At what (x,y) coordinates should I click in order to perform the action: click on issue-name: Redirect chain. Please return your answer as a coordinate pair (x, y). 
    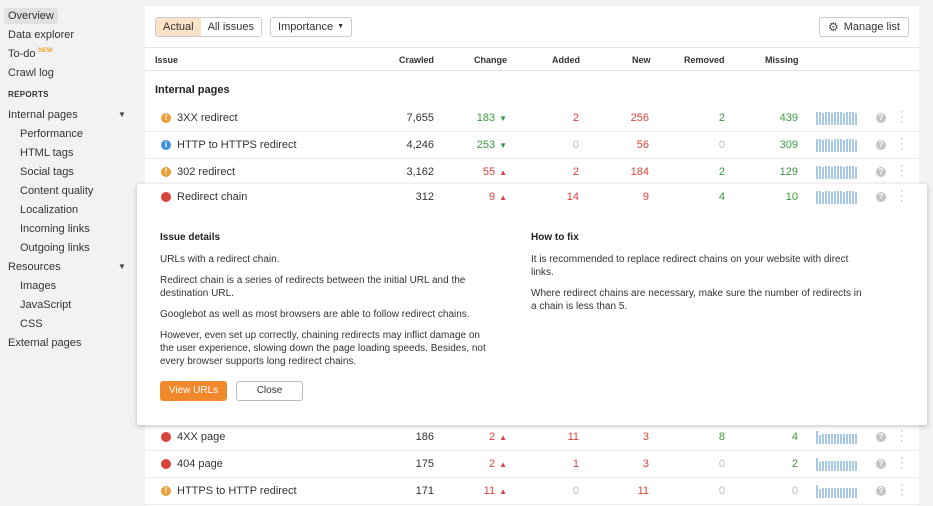
    Looking at the image, I should click on (212, 197).